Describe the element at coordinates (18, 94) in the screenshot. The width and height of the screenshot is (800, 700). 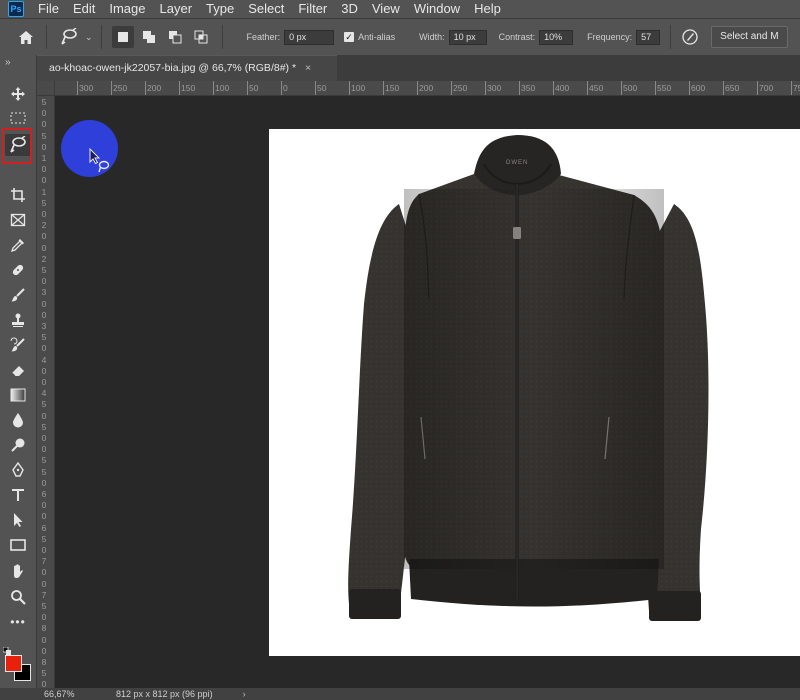
I see `move-tool` at that location.